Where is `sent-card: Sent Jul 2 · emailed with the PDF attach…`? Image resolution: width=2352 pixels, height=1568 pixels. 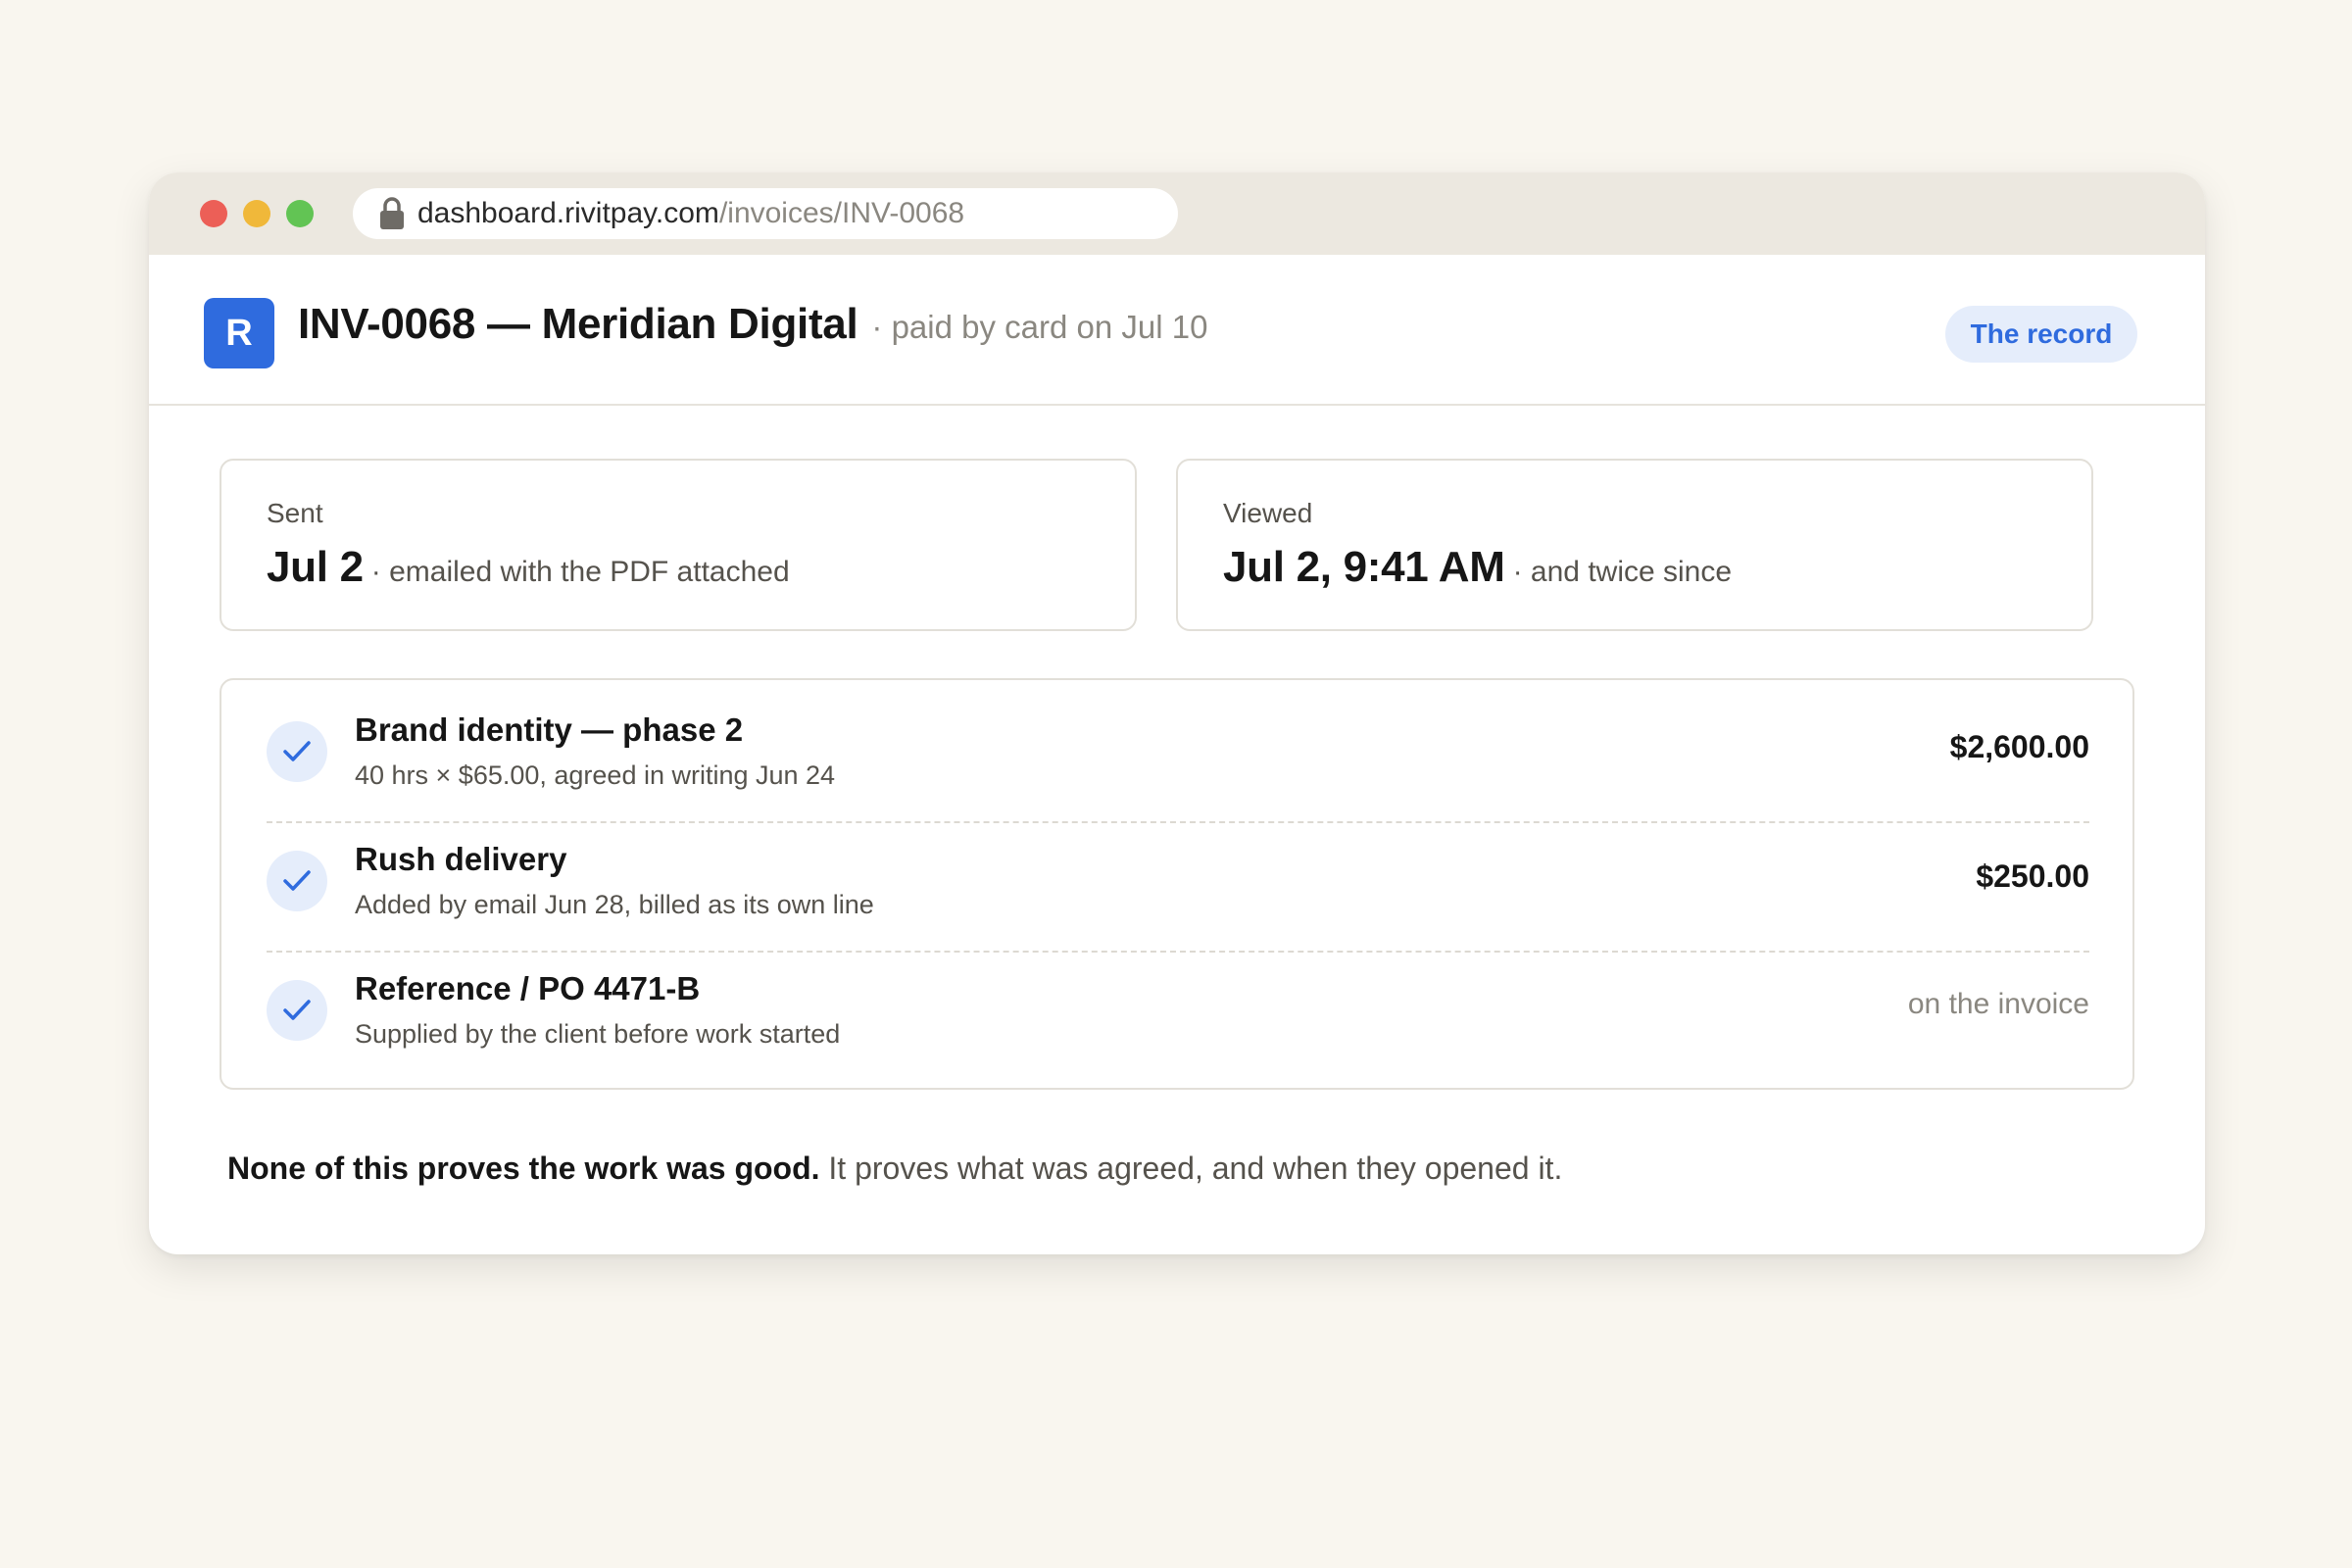 sent-card: Sent Jul 2 · emailed with the PDF attach… is located at coordinates (678, 545).